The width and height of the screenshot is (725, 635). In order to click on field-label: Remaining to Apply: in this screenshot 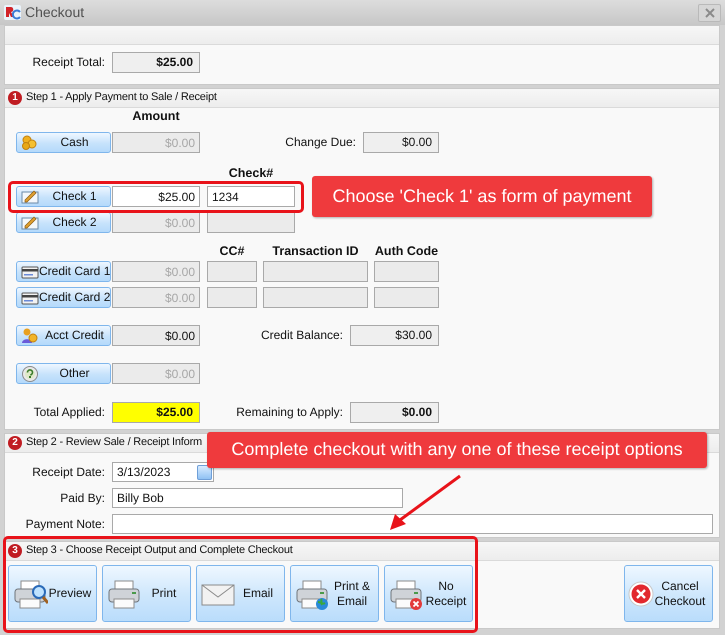, I will do `click(289, 412)`.